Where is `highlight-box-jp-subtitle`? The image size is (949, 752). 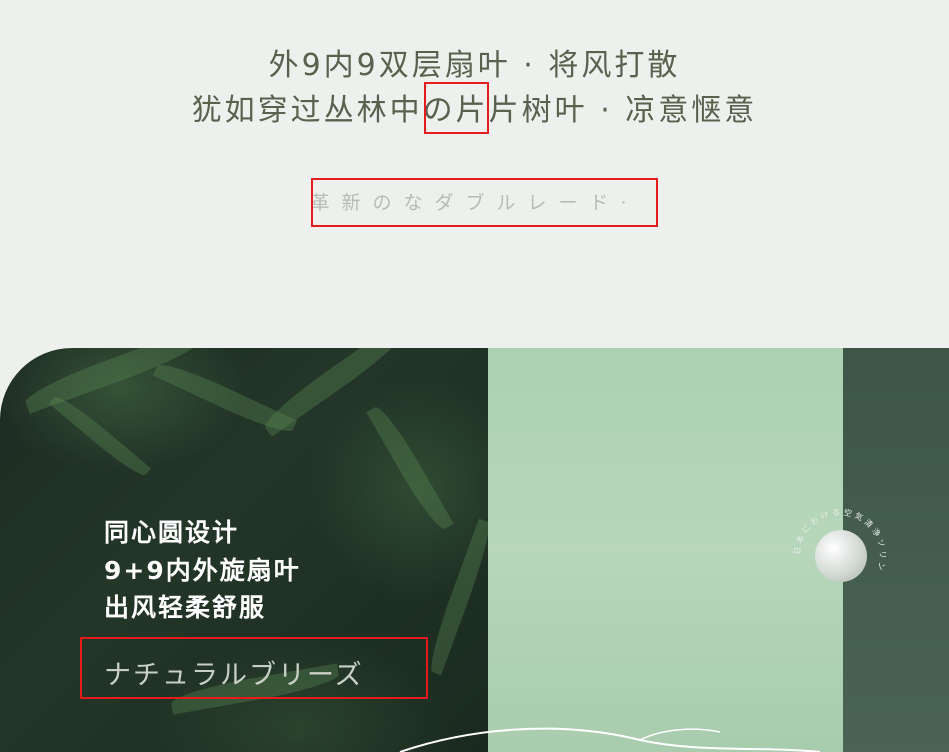 highlight-box-jp-subtitle is located at coordinates (484, 202).